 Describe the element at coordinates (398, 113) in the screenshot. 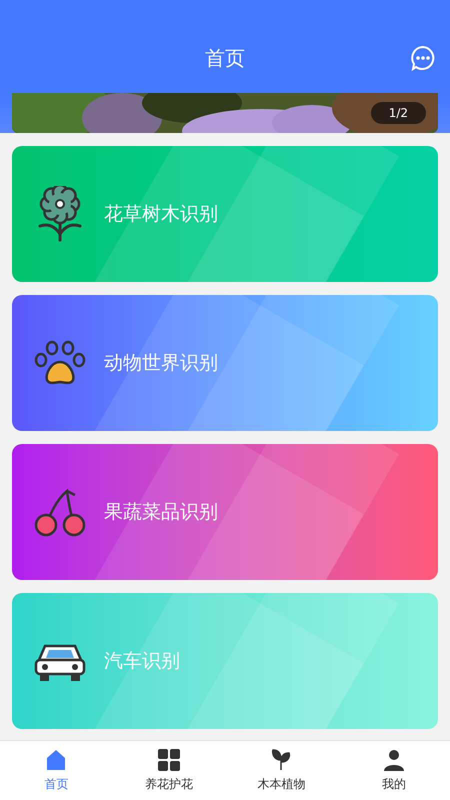

I see `slide-counter: 1/2` at that location.